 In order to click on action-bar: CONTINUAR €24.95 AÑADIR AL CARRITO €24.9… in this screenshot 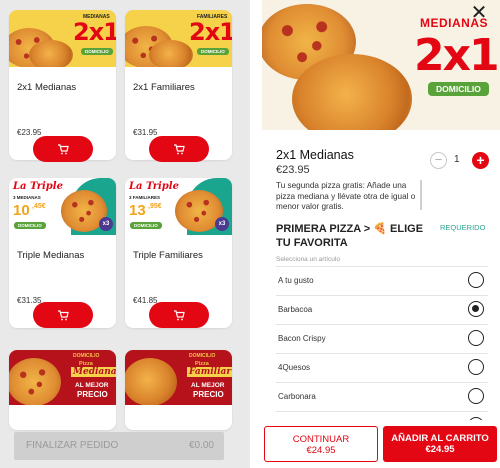, I will do `click(375, 444)`.